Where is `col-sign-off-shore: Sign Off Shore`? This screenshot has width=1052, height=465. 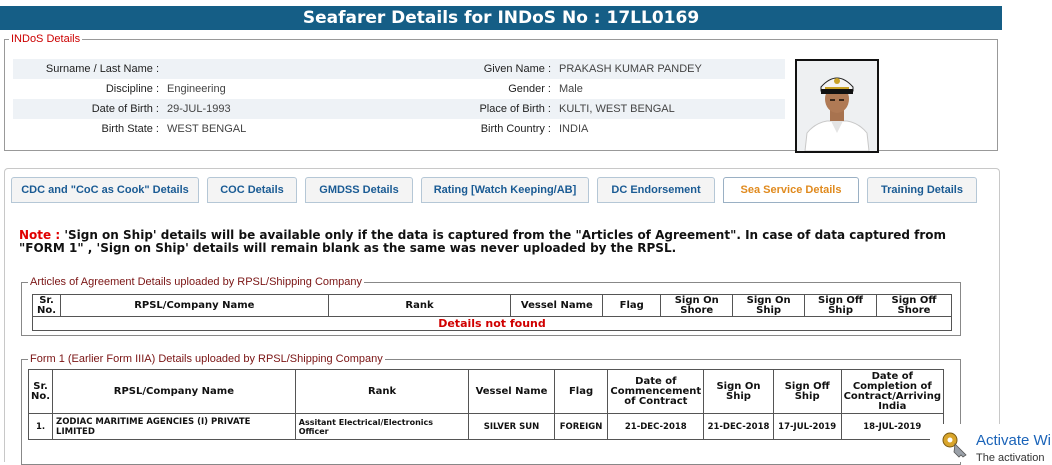 col-sign-off-shore: Sign Off Shore is located at coordinates (914, 305).